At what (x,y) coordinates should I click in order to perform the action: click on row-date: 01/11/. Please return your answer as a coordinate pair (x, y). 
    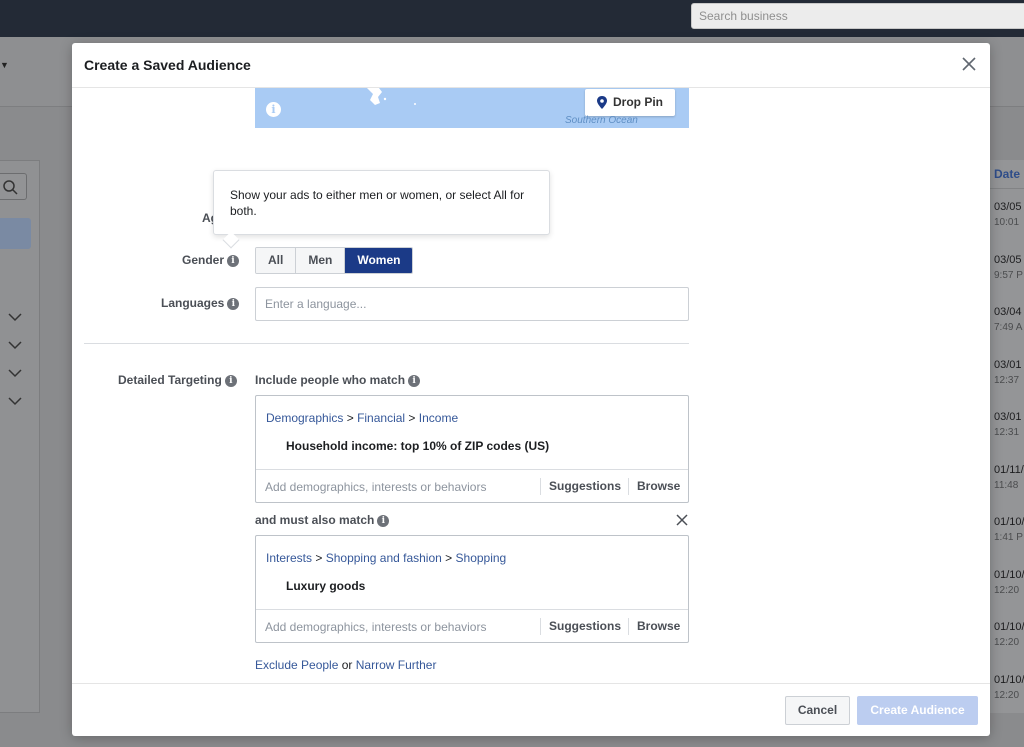
    Looking at the image, I should click on (1009, 470).